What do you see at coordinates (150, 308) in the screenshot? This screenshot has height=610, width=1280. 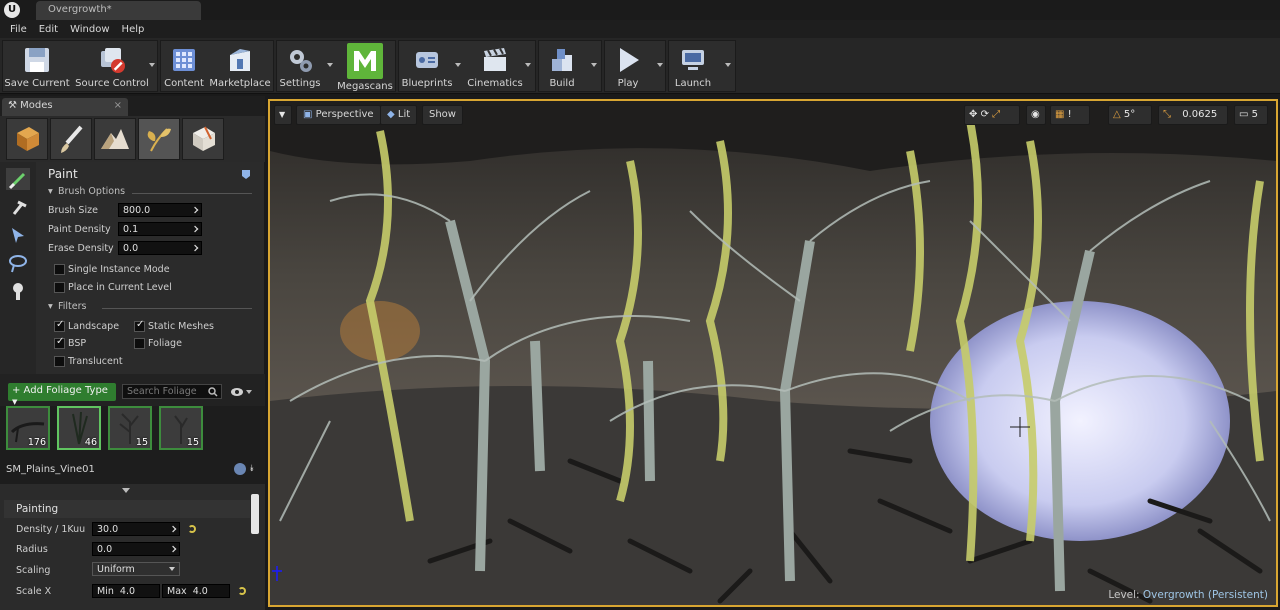 I see `filters-header: ▾ Filters` at bounding box center [150, 308].